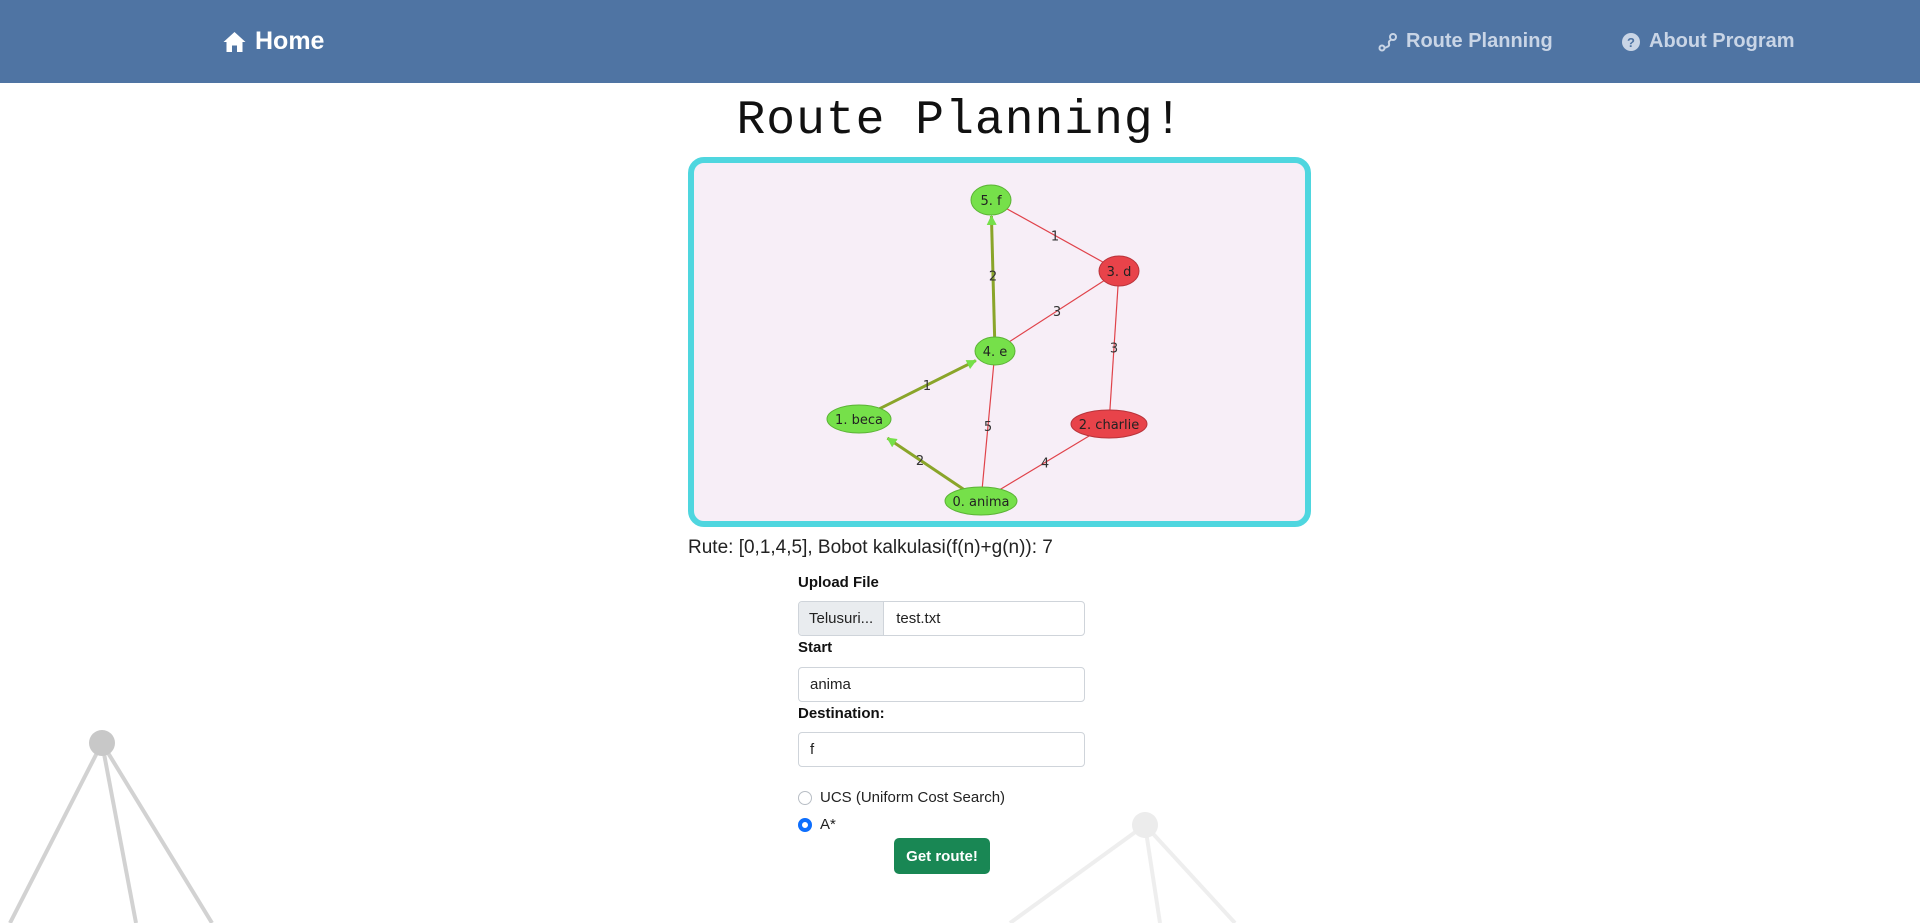 The width and height of the screenshot is (1920, 923). Describe the element at coordinates (941, 749) in the screenshot. I see `destination-input` at that location.